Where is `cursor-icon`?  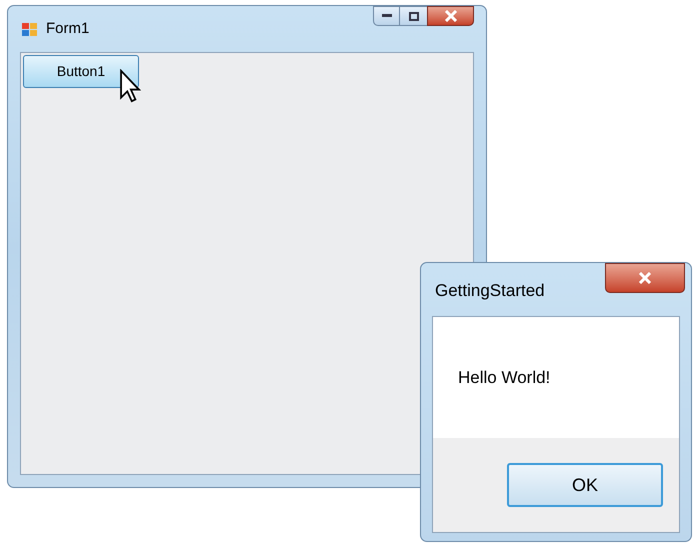
cursor-icon is located at coordinates (130, 86).